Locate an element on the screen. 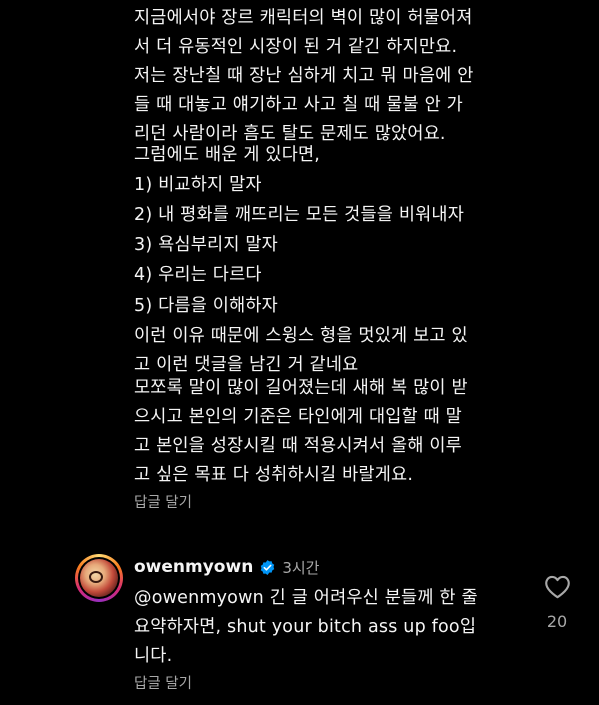 The width and height of the screenshot is (599, 705). like-count: 20 is located at coordinates (557, 621).